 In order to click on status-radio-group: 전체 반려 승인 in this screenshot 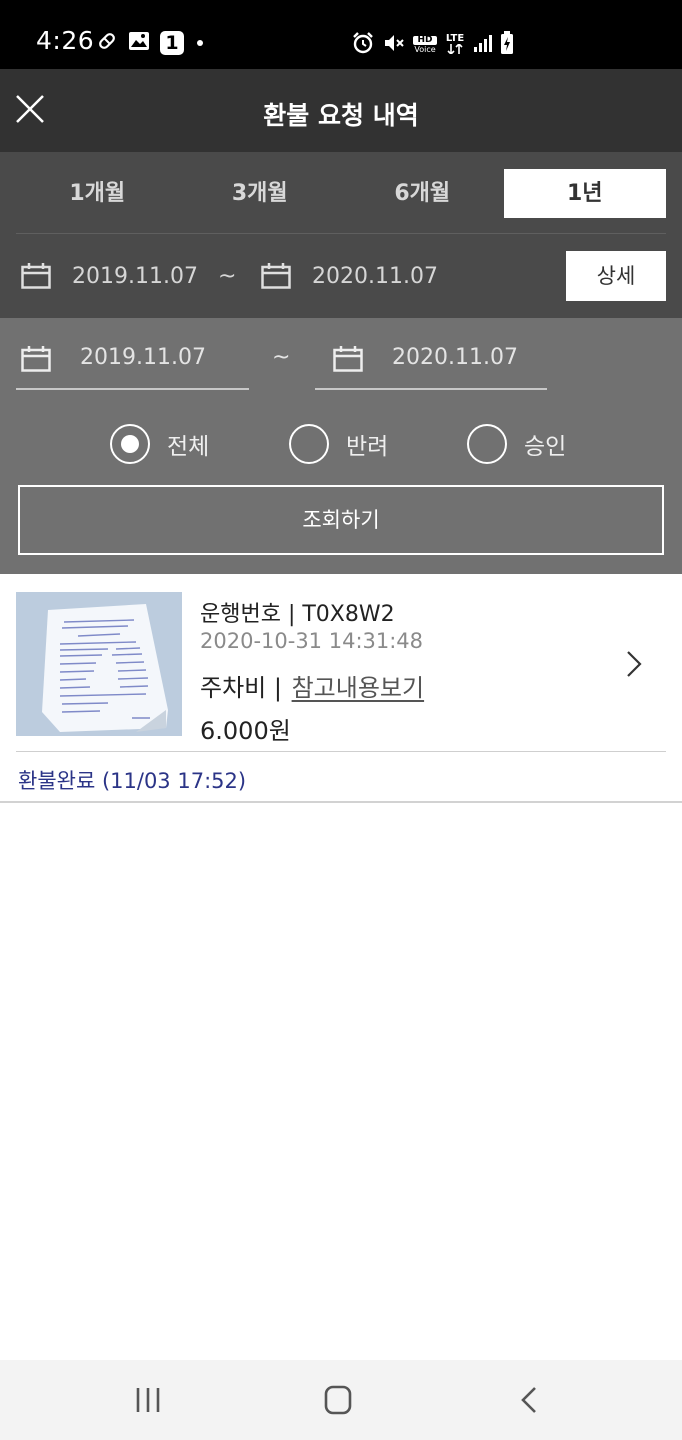, I will do `click(341, 444)`.